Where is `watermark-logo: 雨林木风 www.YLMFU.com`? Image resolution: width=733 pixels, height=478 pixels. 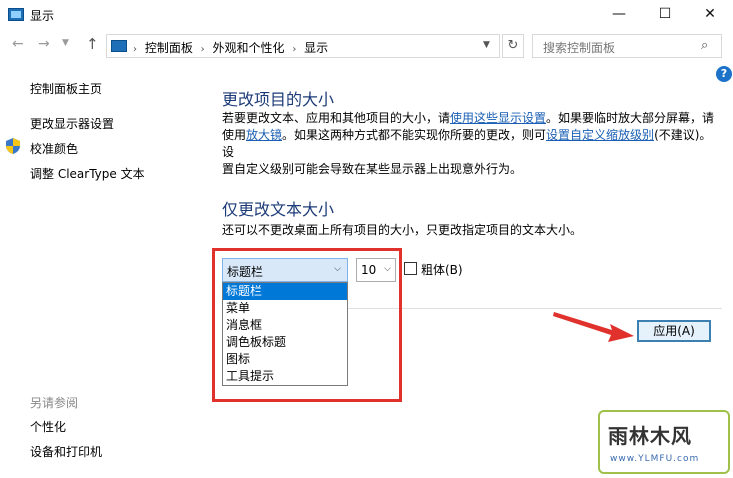 watermark-logo: 雨林木风 www.YLMFU.com is located at coordinates (664, 442).